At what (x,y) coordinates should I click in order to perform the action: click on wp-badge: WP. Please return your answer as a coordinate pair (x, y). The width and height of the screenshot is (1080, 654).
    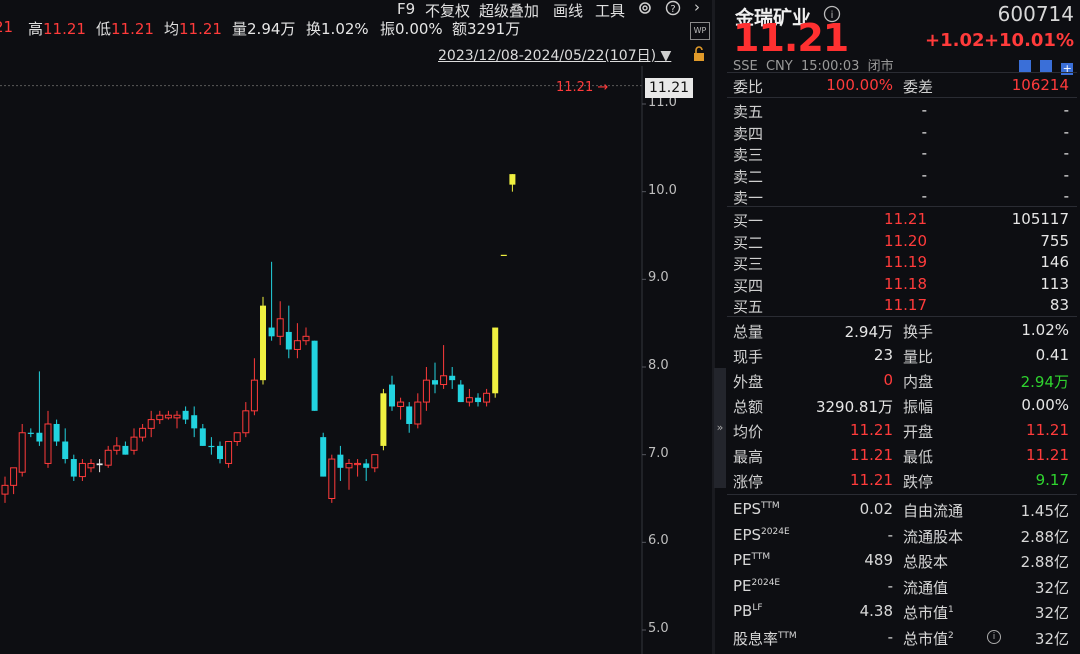
    Looking at the image, I should click on (700, 31).